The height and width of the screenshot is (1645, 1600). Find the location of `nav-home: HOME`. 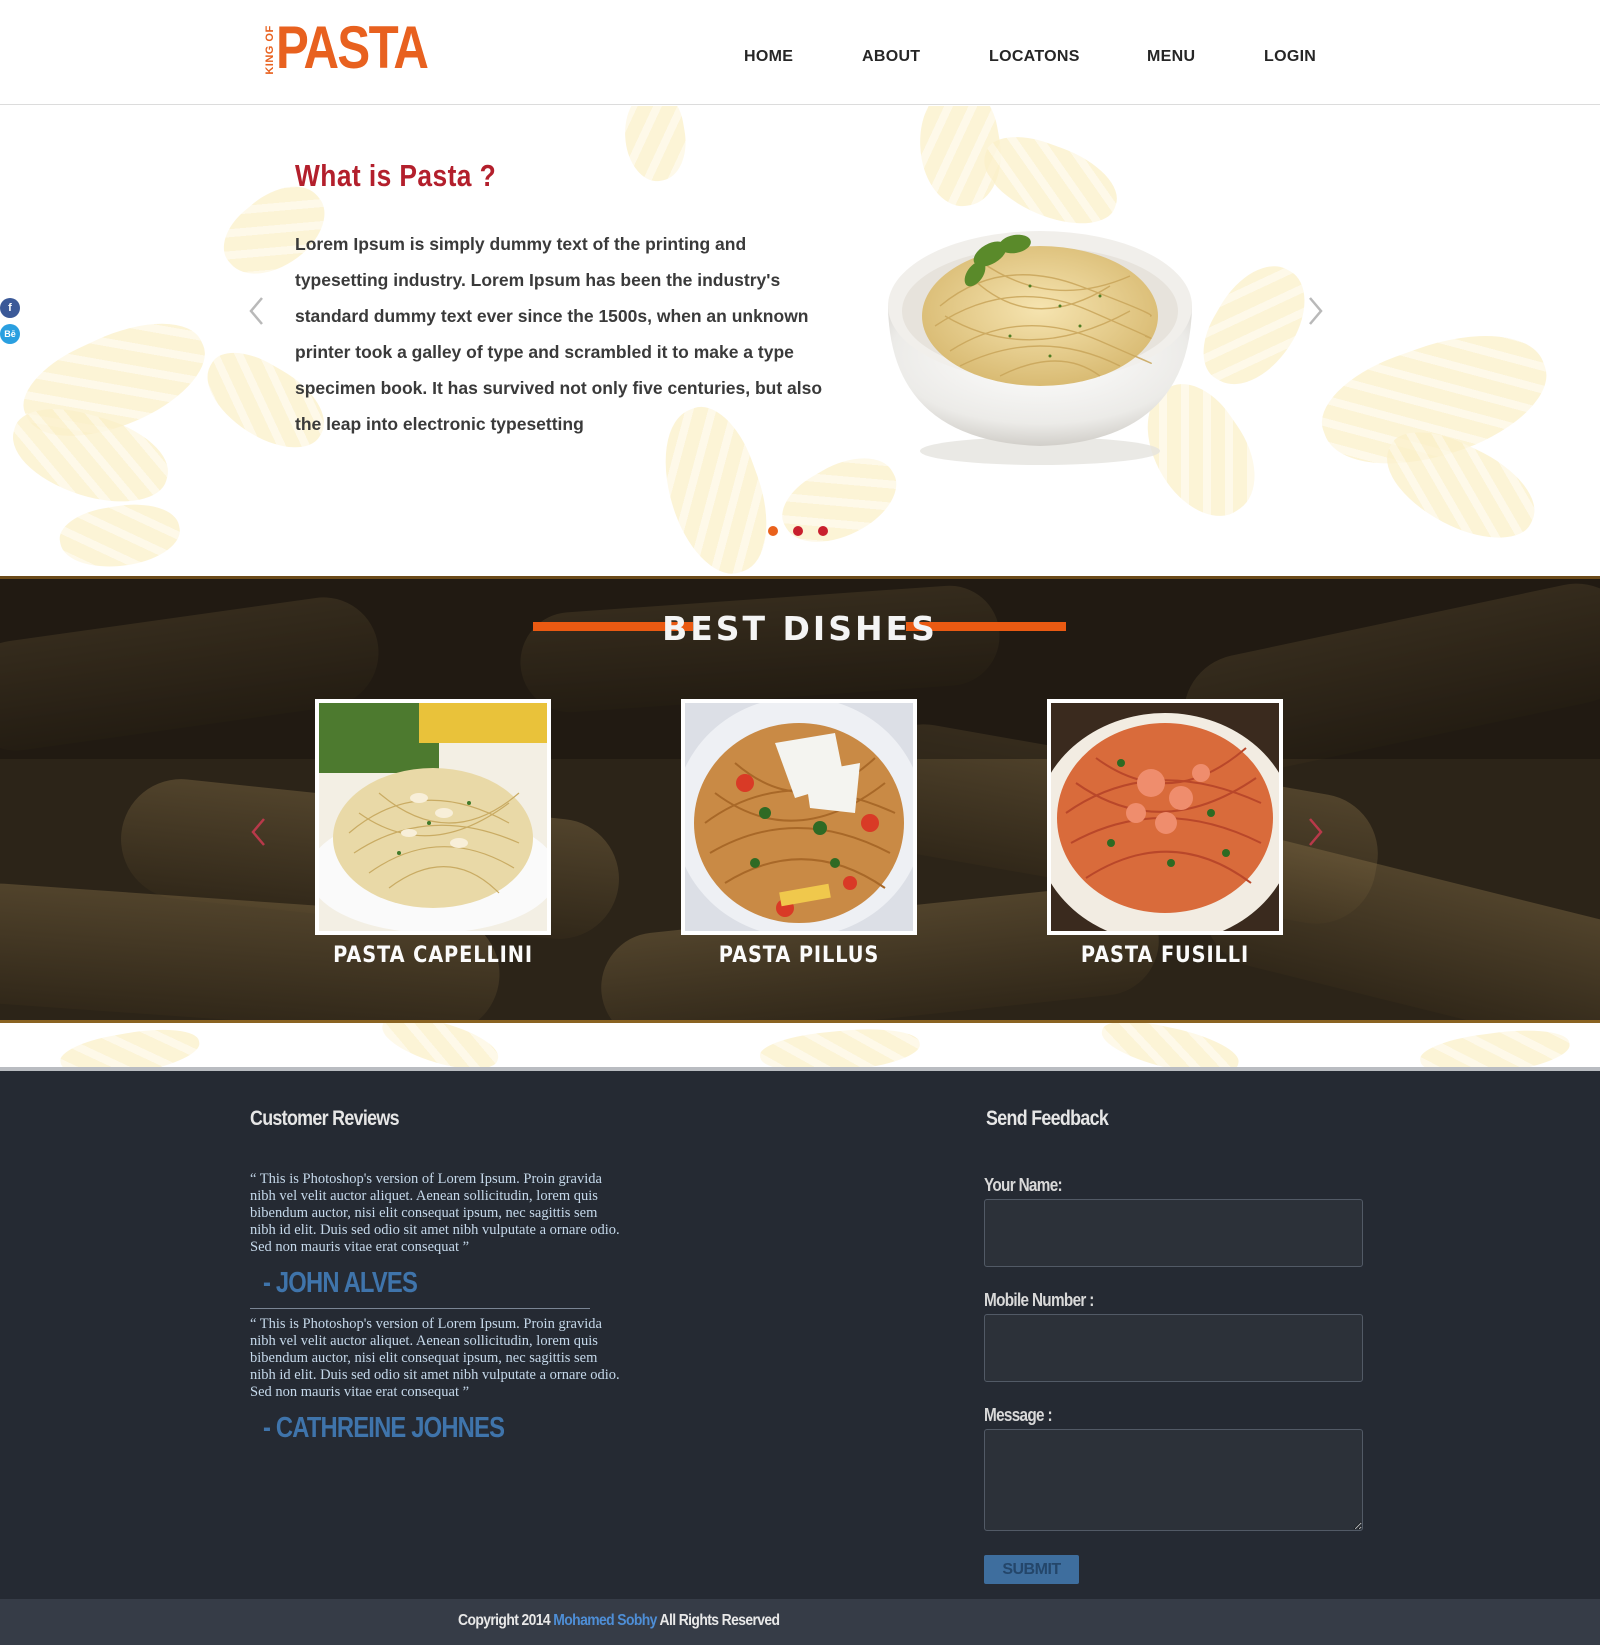

nav-home: HOME is located at coordinates (768, 57).